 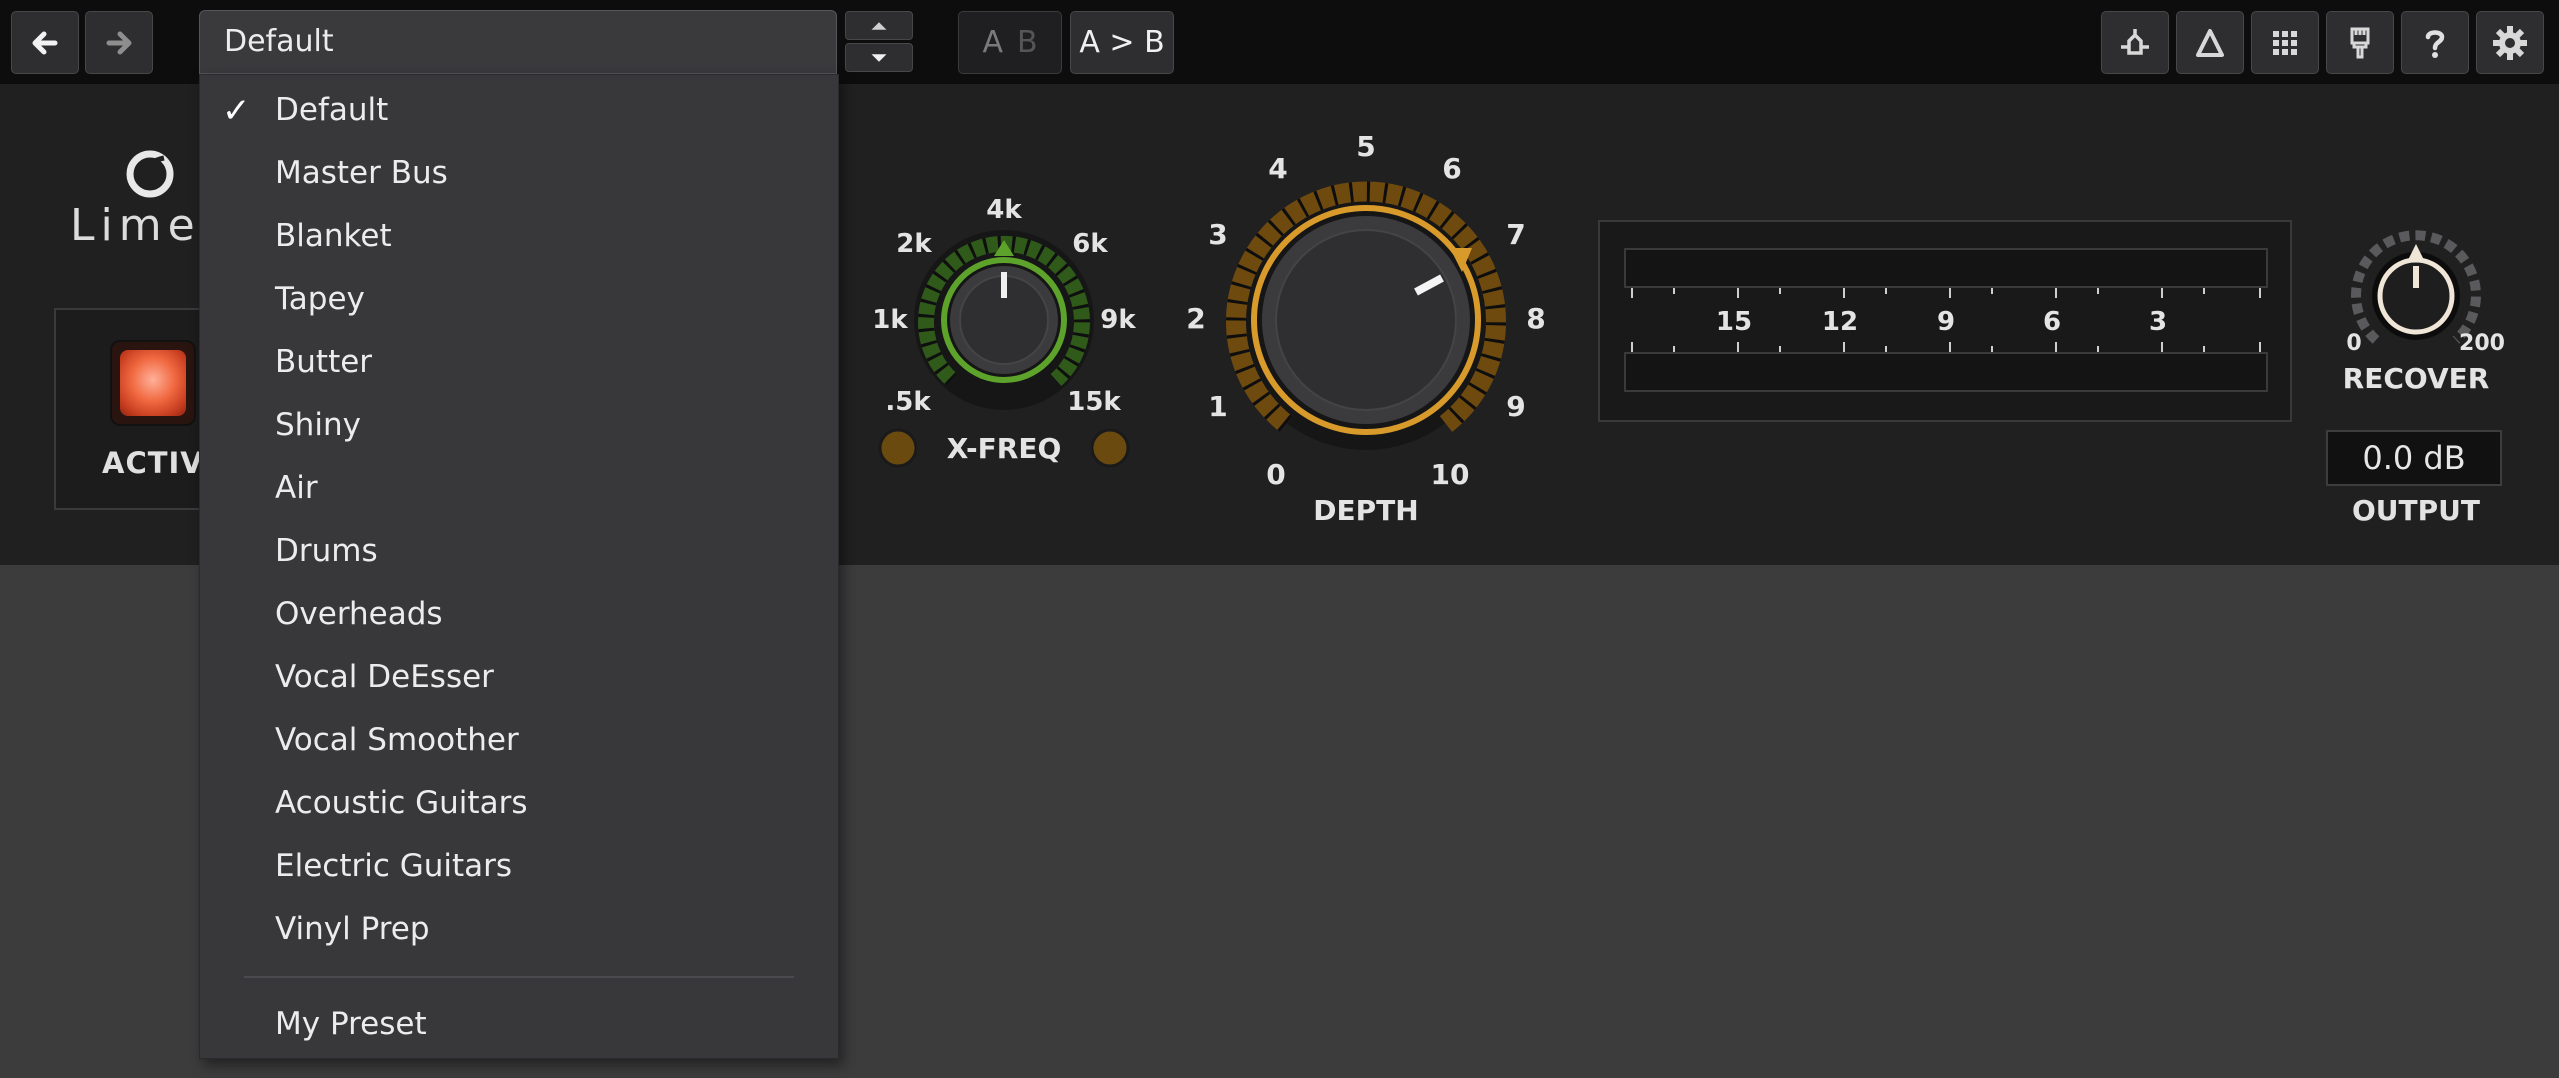 What do you see at coordinates (1450, 474) in the screenshot?
I see `depth-tick-10: 10` at bounding box center [1450, 474].